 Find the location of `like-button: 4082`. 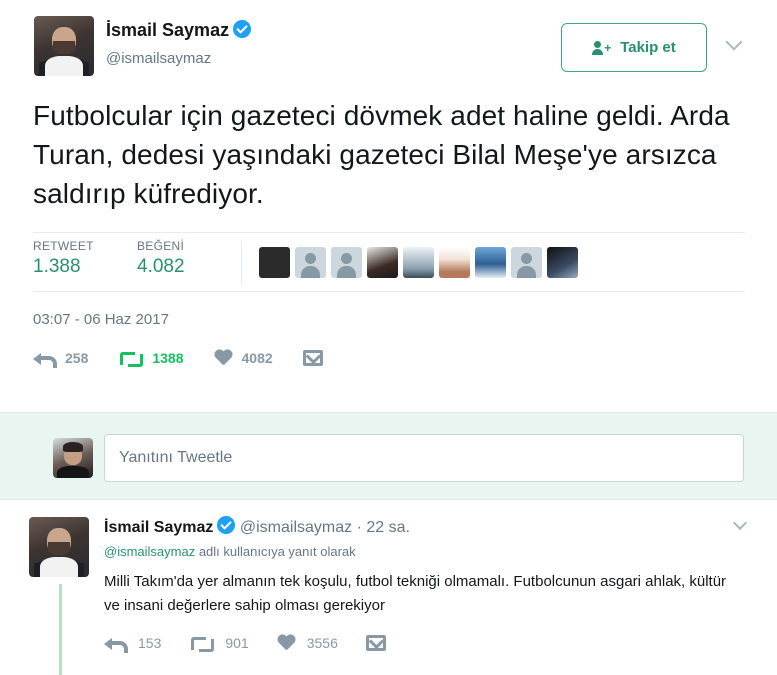

like-button: 4082 is located at coordinates (243, 358).